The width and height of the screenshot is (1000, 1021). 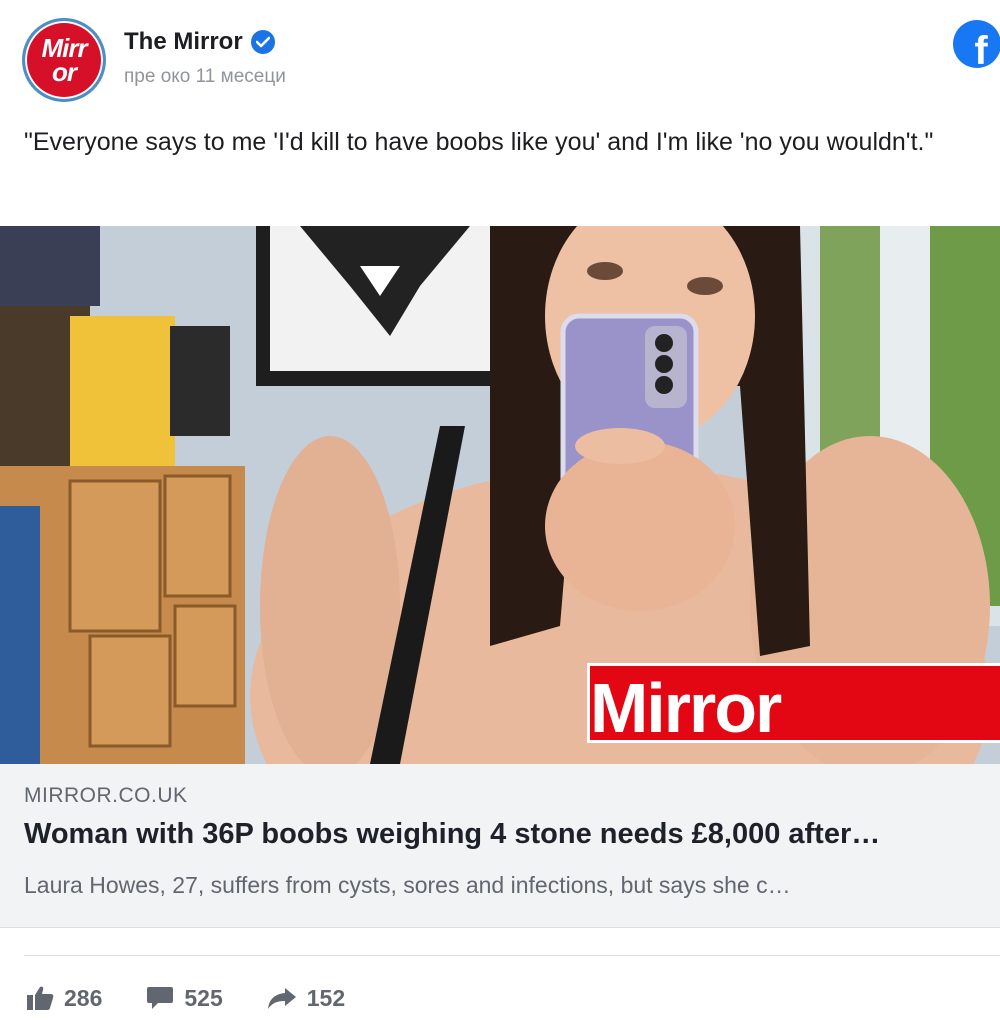 I want to click on thumbs-up-icon, so click(x=40, y=998).